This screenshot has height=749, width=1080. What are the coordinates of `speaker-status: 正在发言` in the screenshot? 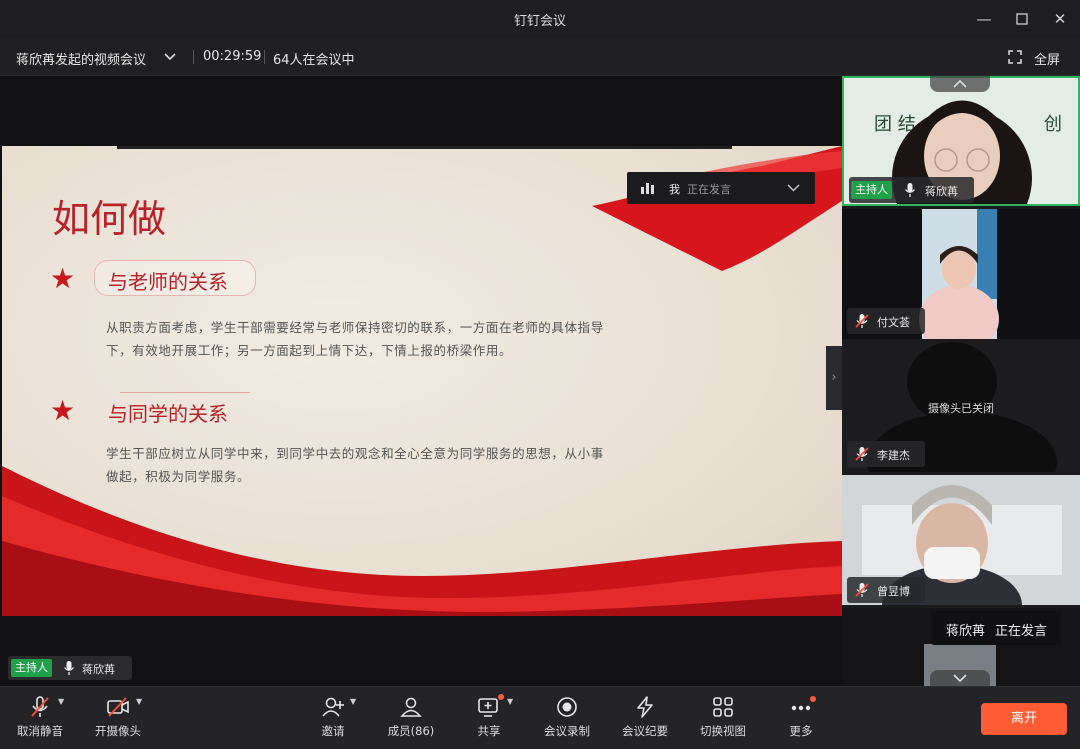 It's located at (1021, 631).